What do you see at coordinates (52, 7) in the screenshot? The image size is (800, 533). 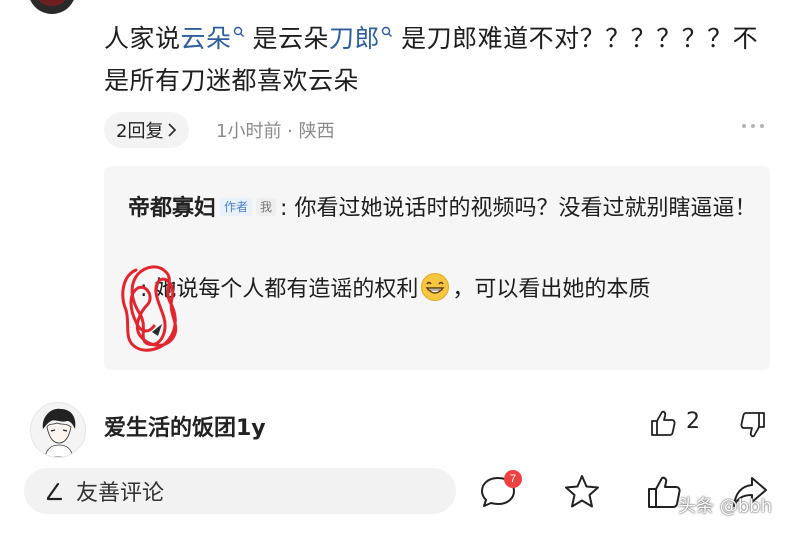 I see `previous-avatar` at bounding box center [52, 7].